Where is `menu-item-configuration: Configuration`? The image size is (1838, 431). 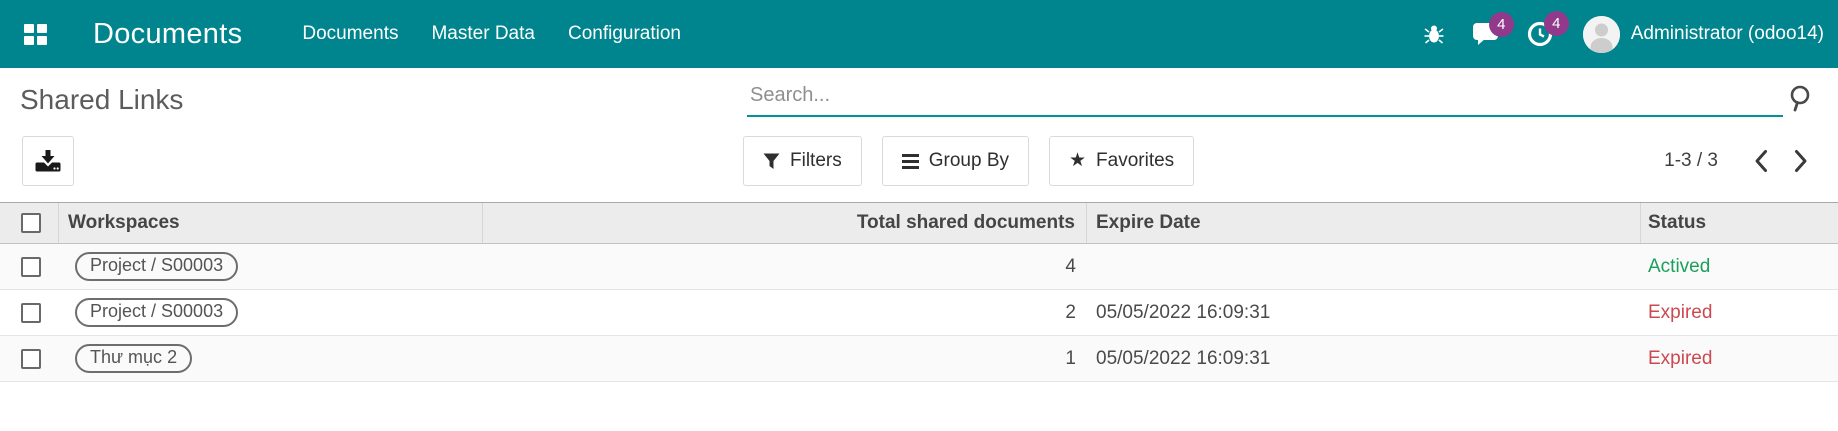
menu-item-configuration: Configuration is located at coordinates (624, 34).